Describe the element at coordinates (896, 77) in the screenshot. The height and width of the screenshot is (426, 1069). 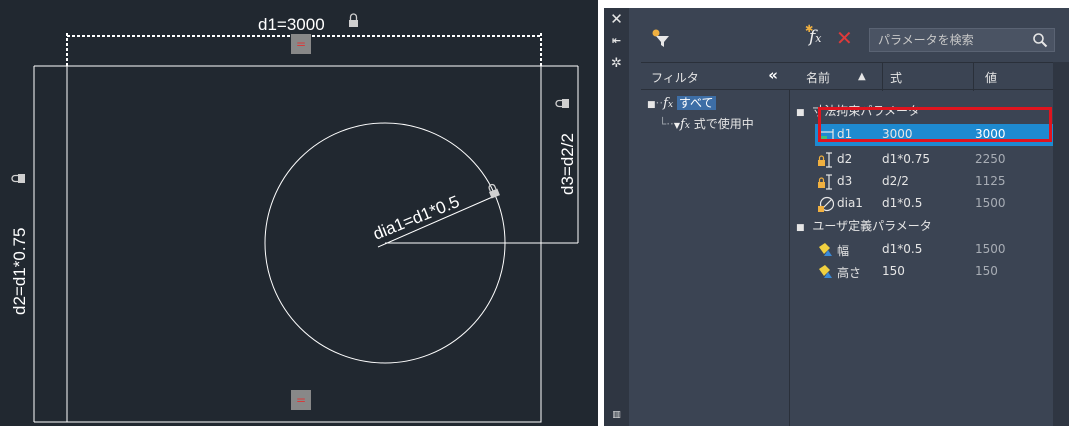
I see `column-header-expression: 式` at that location.